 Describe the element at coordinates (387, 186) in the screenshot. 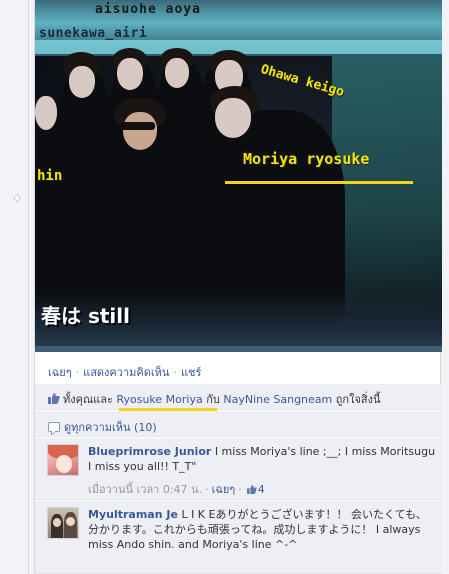

I see `photo-stage-light` at that location.